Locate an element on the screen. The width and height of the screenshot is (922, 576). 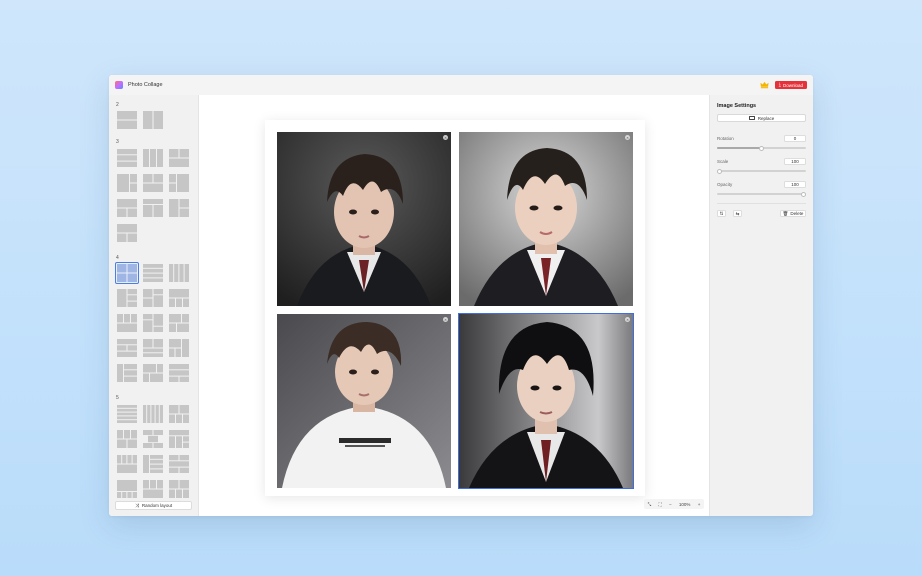
random-layout-button: ⤨ Random layout is located at coordinates (153, 505).